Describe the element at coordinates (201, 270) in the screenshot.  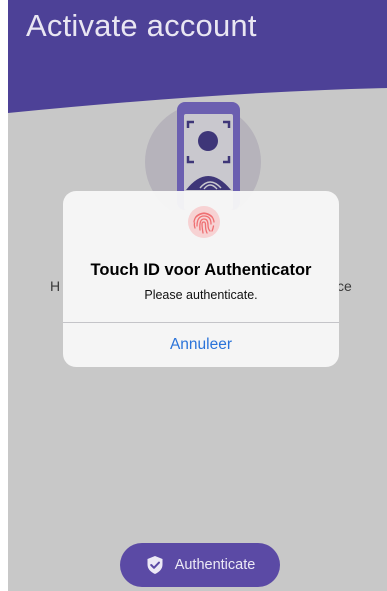
I see `dialog-title: Touch ID voor Authenticator` at that location.